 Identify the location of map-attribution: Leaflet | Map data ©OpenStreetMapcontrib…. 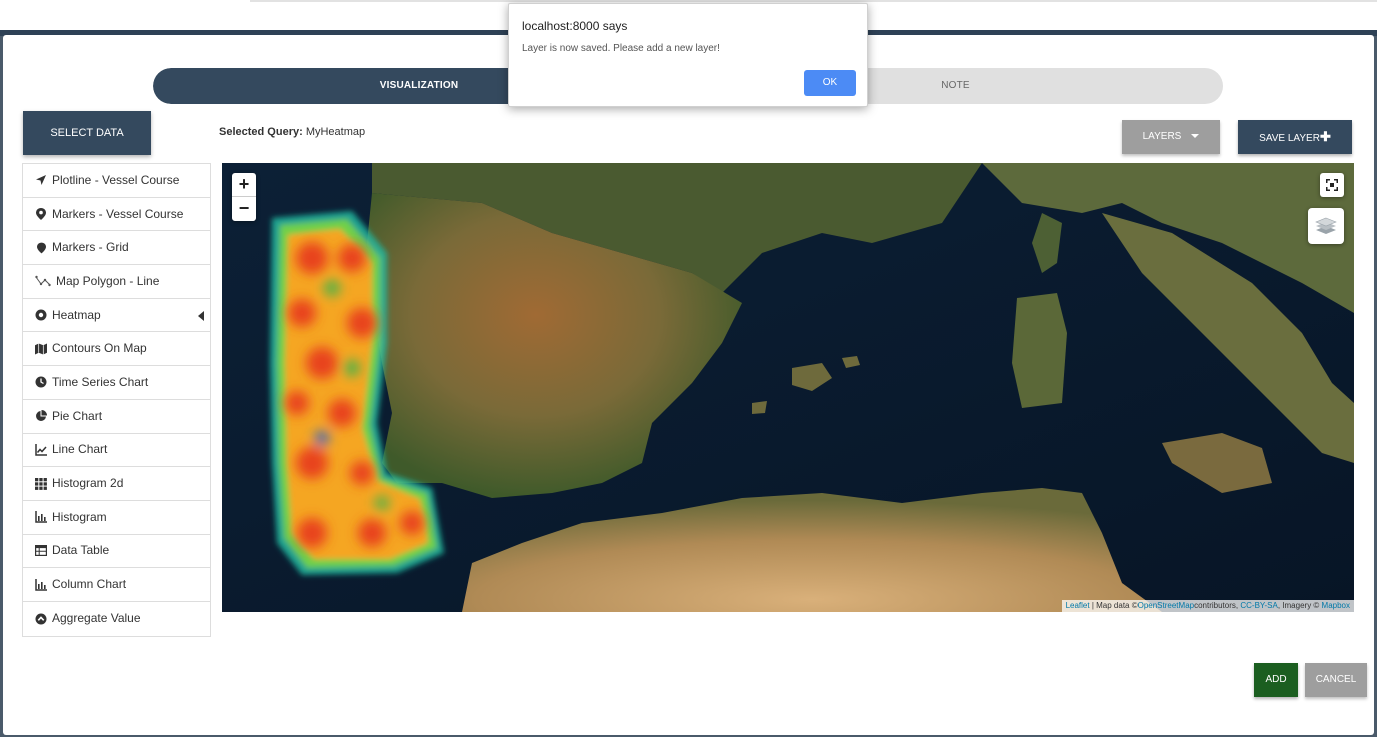
(1207, 606).